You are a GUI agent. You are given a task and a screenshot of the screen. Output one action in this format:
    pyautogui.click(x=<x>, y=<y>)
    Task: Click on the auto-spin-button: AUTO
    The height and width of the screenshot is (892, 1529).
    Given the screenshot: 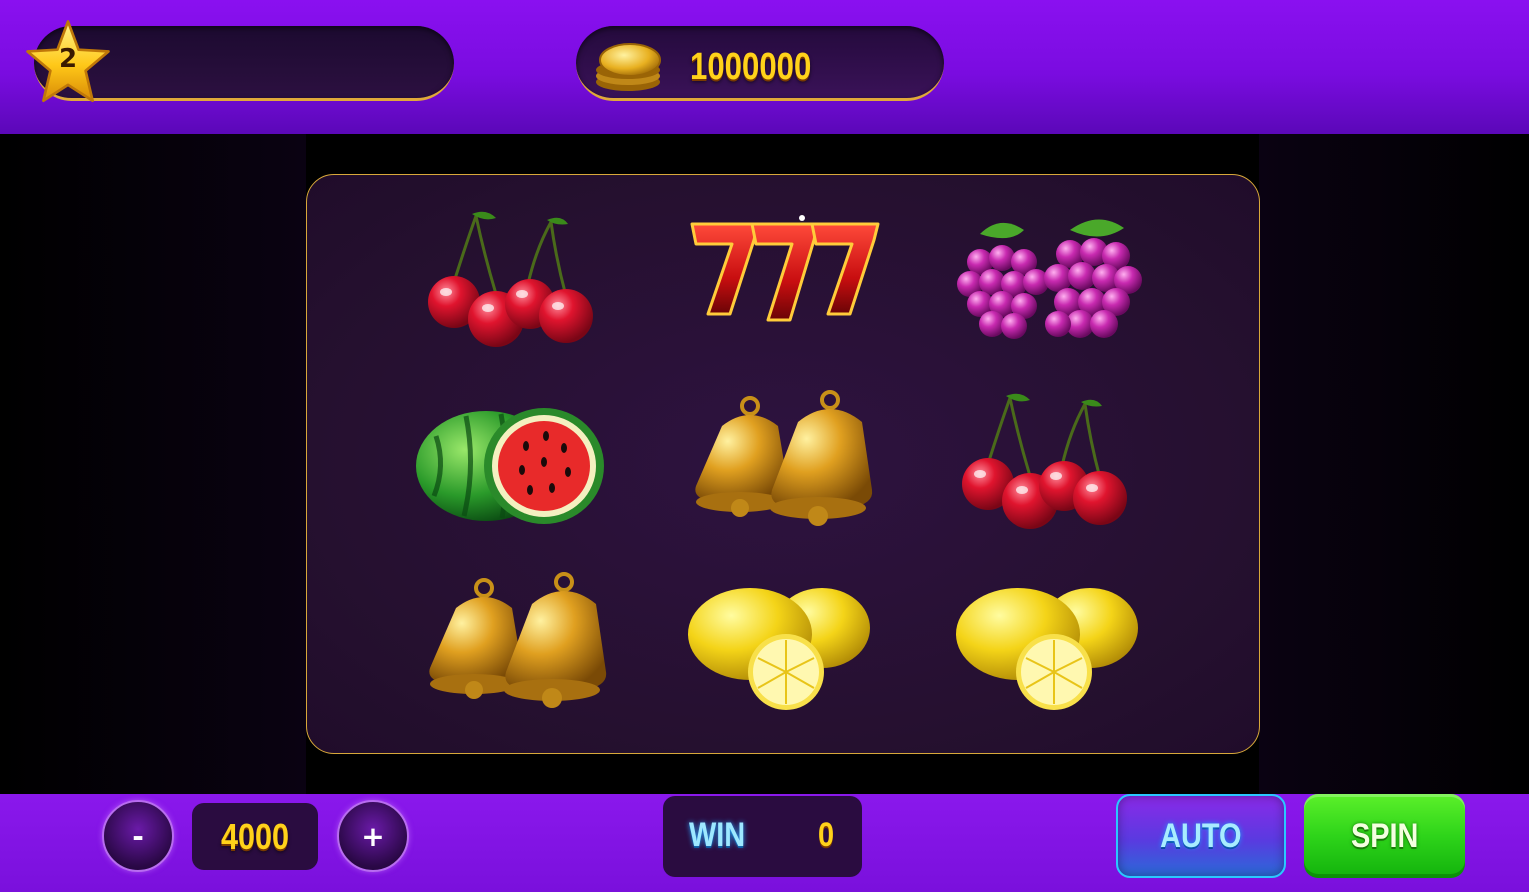 What is the action you would take?
    pyautogui.click(x=1201, y=836)
    